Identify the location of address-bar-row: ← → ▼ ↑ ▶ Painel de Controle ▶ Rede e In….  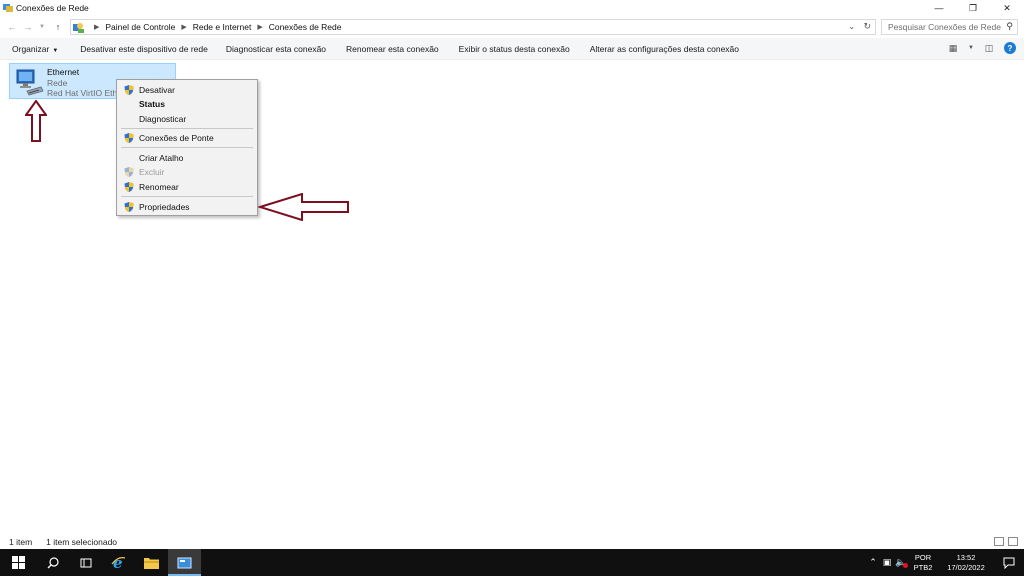
(512, 27).